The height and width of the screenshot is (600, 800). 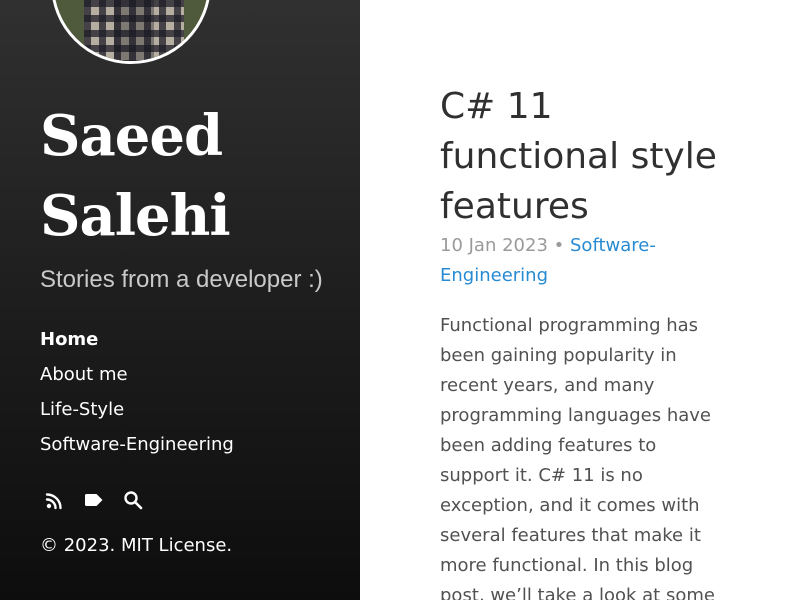 I want to click on social-links, so click(x=102, y=500).